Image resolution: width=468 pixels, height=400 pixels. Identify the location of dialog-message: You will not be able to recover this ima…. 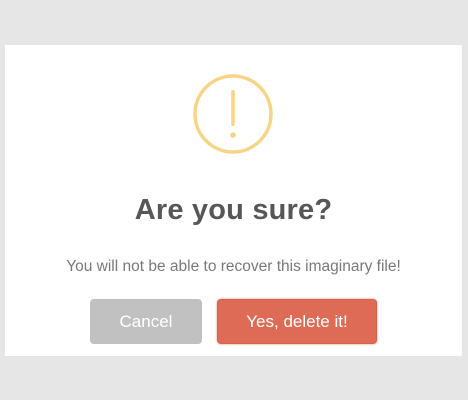
(233, 266).